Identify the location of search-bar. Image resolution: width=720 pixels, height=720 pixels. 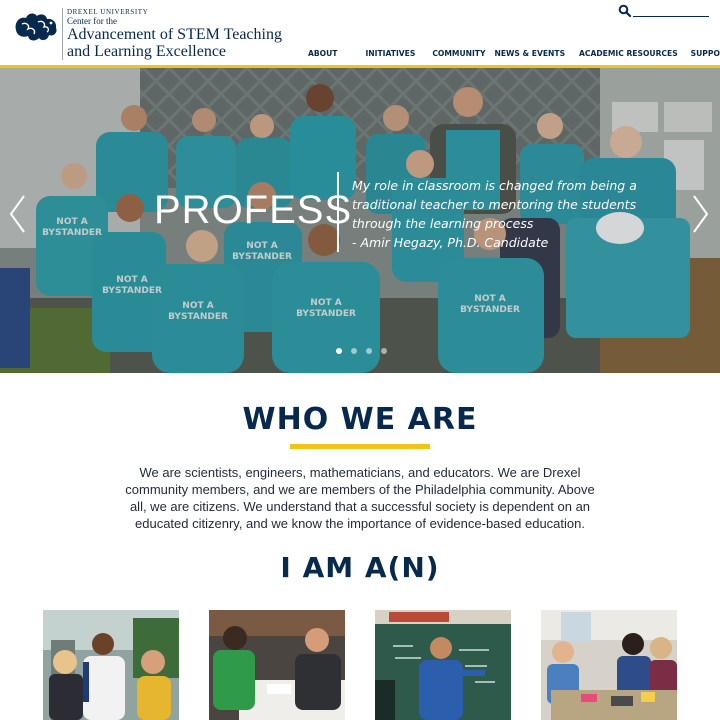
(664, 11).